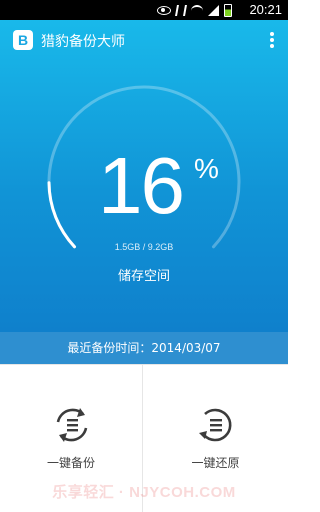 This screenshot has height=512, width=320. Describe the element at coordinates (215, 425) in the screenshot. I see `restore-list-icon` at that location.